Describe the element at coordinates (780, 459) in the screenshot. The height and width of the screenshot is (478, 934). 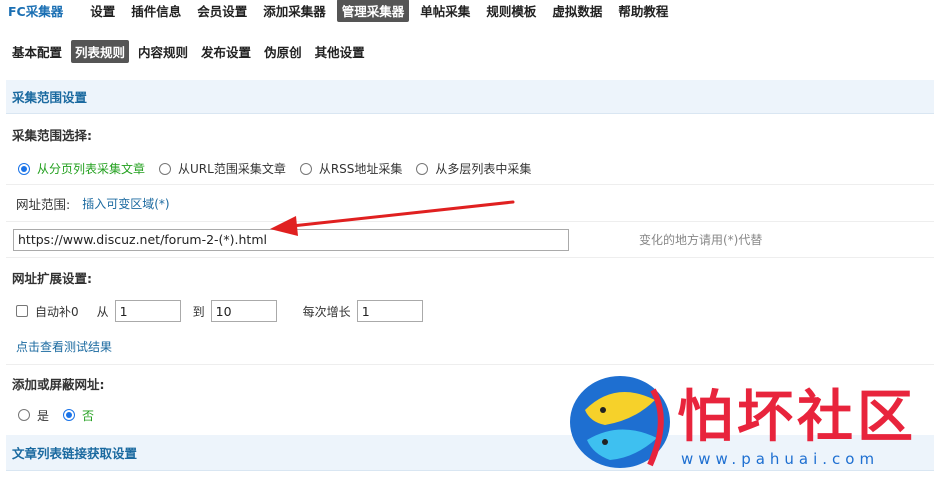
I see `watermark-url: www.pahuai.com` at that location.